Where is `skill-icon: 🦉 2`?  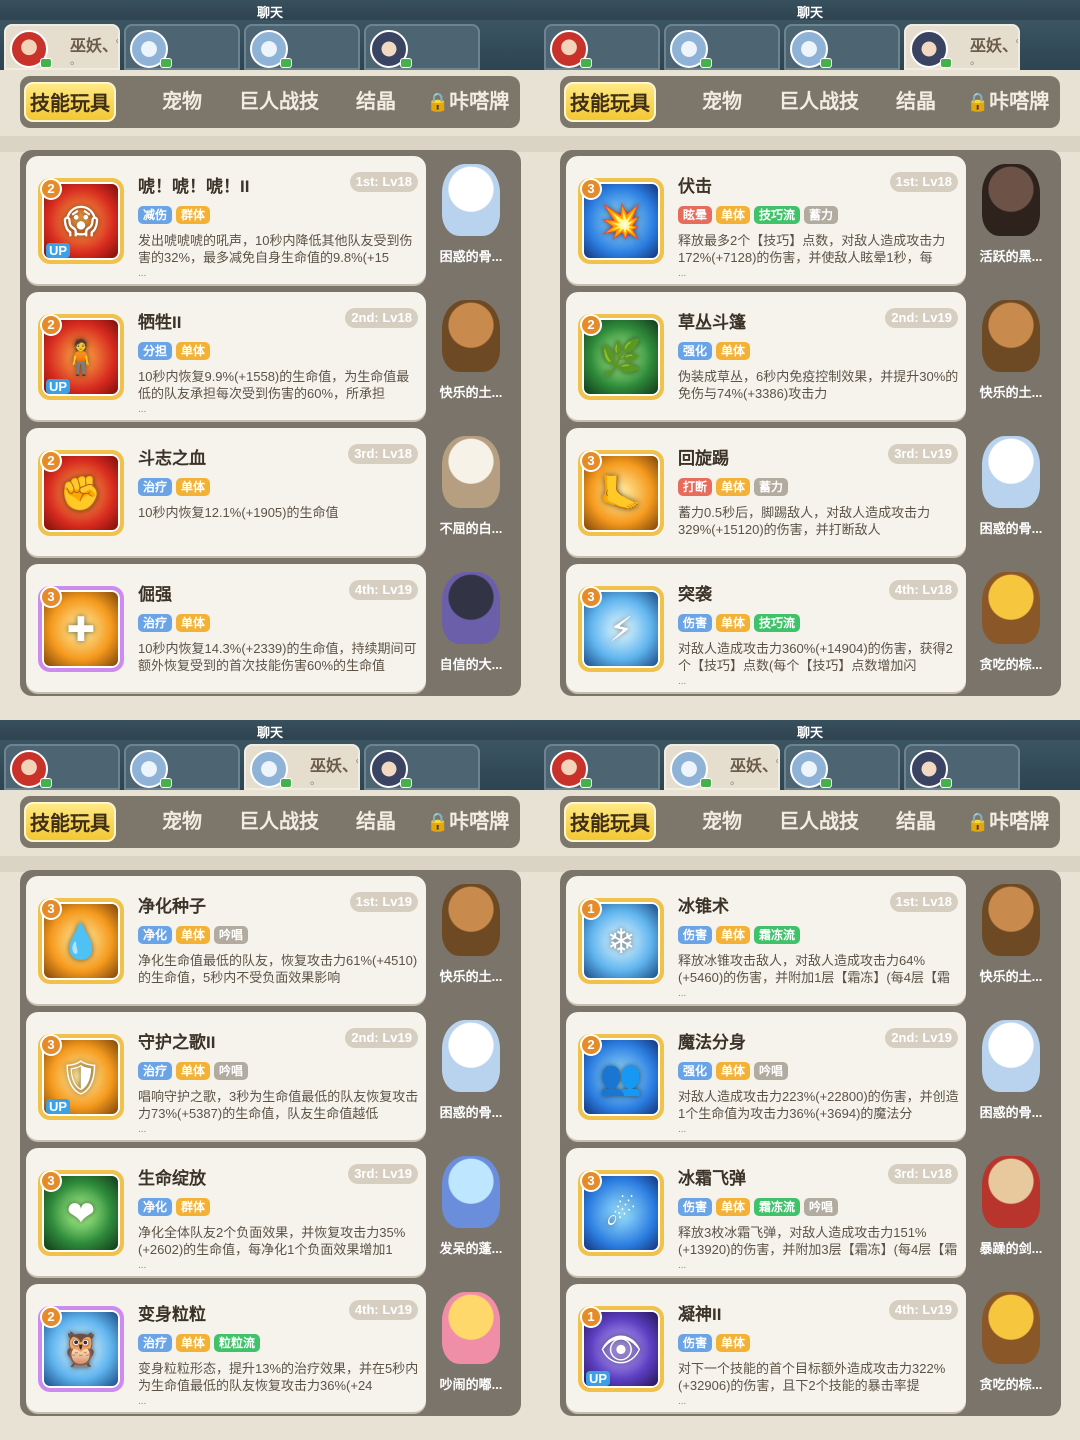
skill-icon: 🦉 2 is located at coordinates (81, 1349).